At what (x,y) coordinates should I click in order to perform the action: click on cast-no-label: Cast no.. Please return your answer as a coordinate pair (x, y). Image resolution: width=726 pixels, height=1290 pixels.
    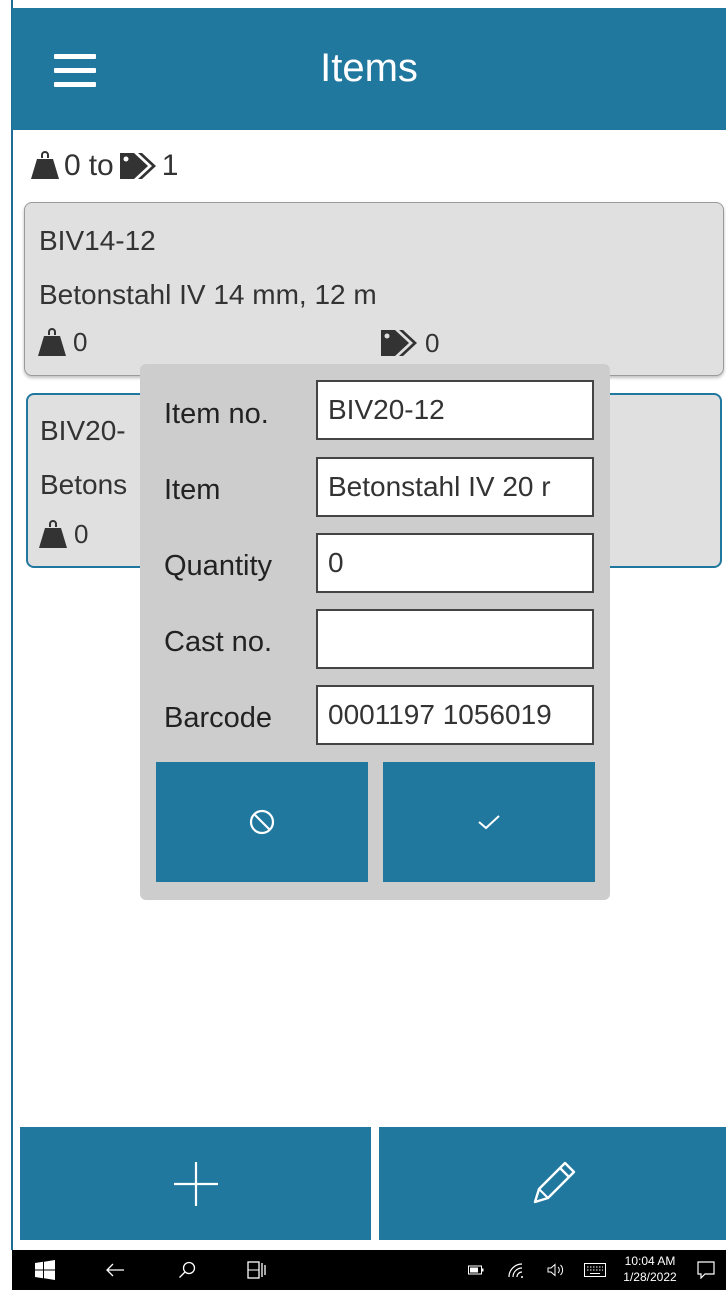
    Looking at the image, I should click on (218, 642).